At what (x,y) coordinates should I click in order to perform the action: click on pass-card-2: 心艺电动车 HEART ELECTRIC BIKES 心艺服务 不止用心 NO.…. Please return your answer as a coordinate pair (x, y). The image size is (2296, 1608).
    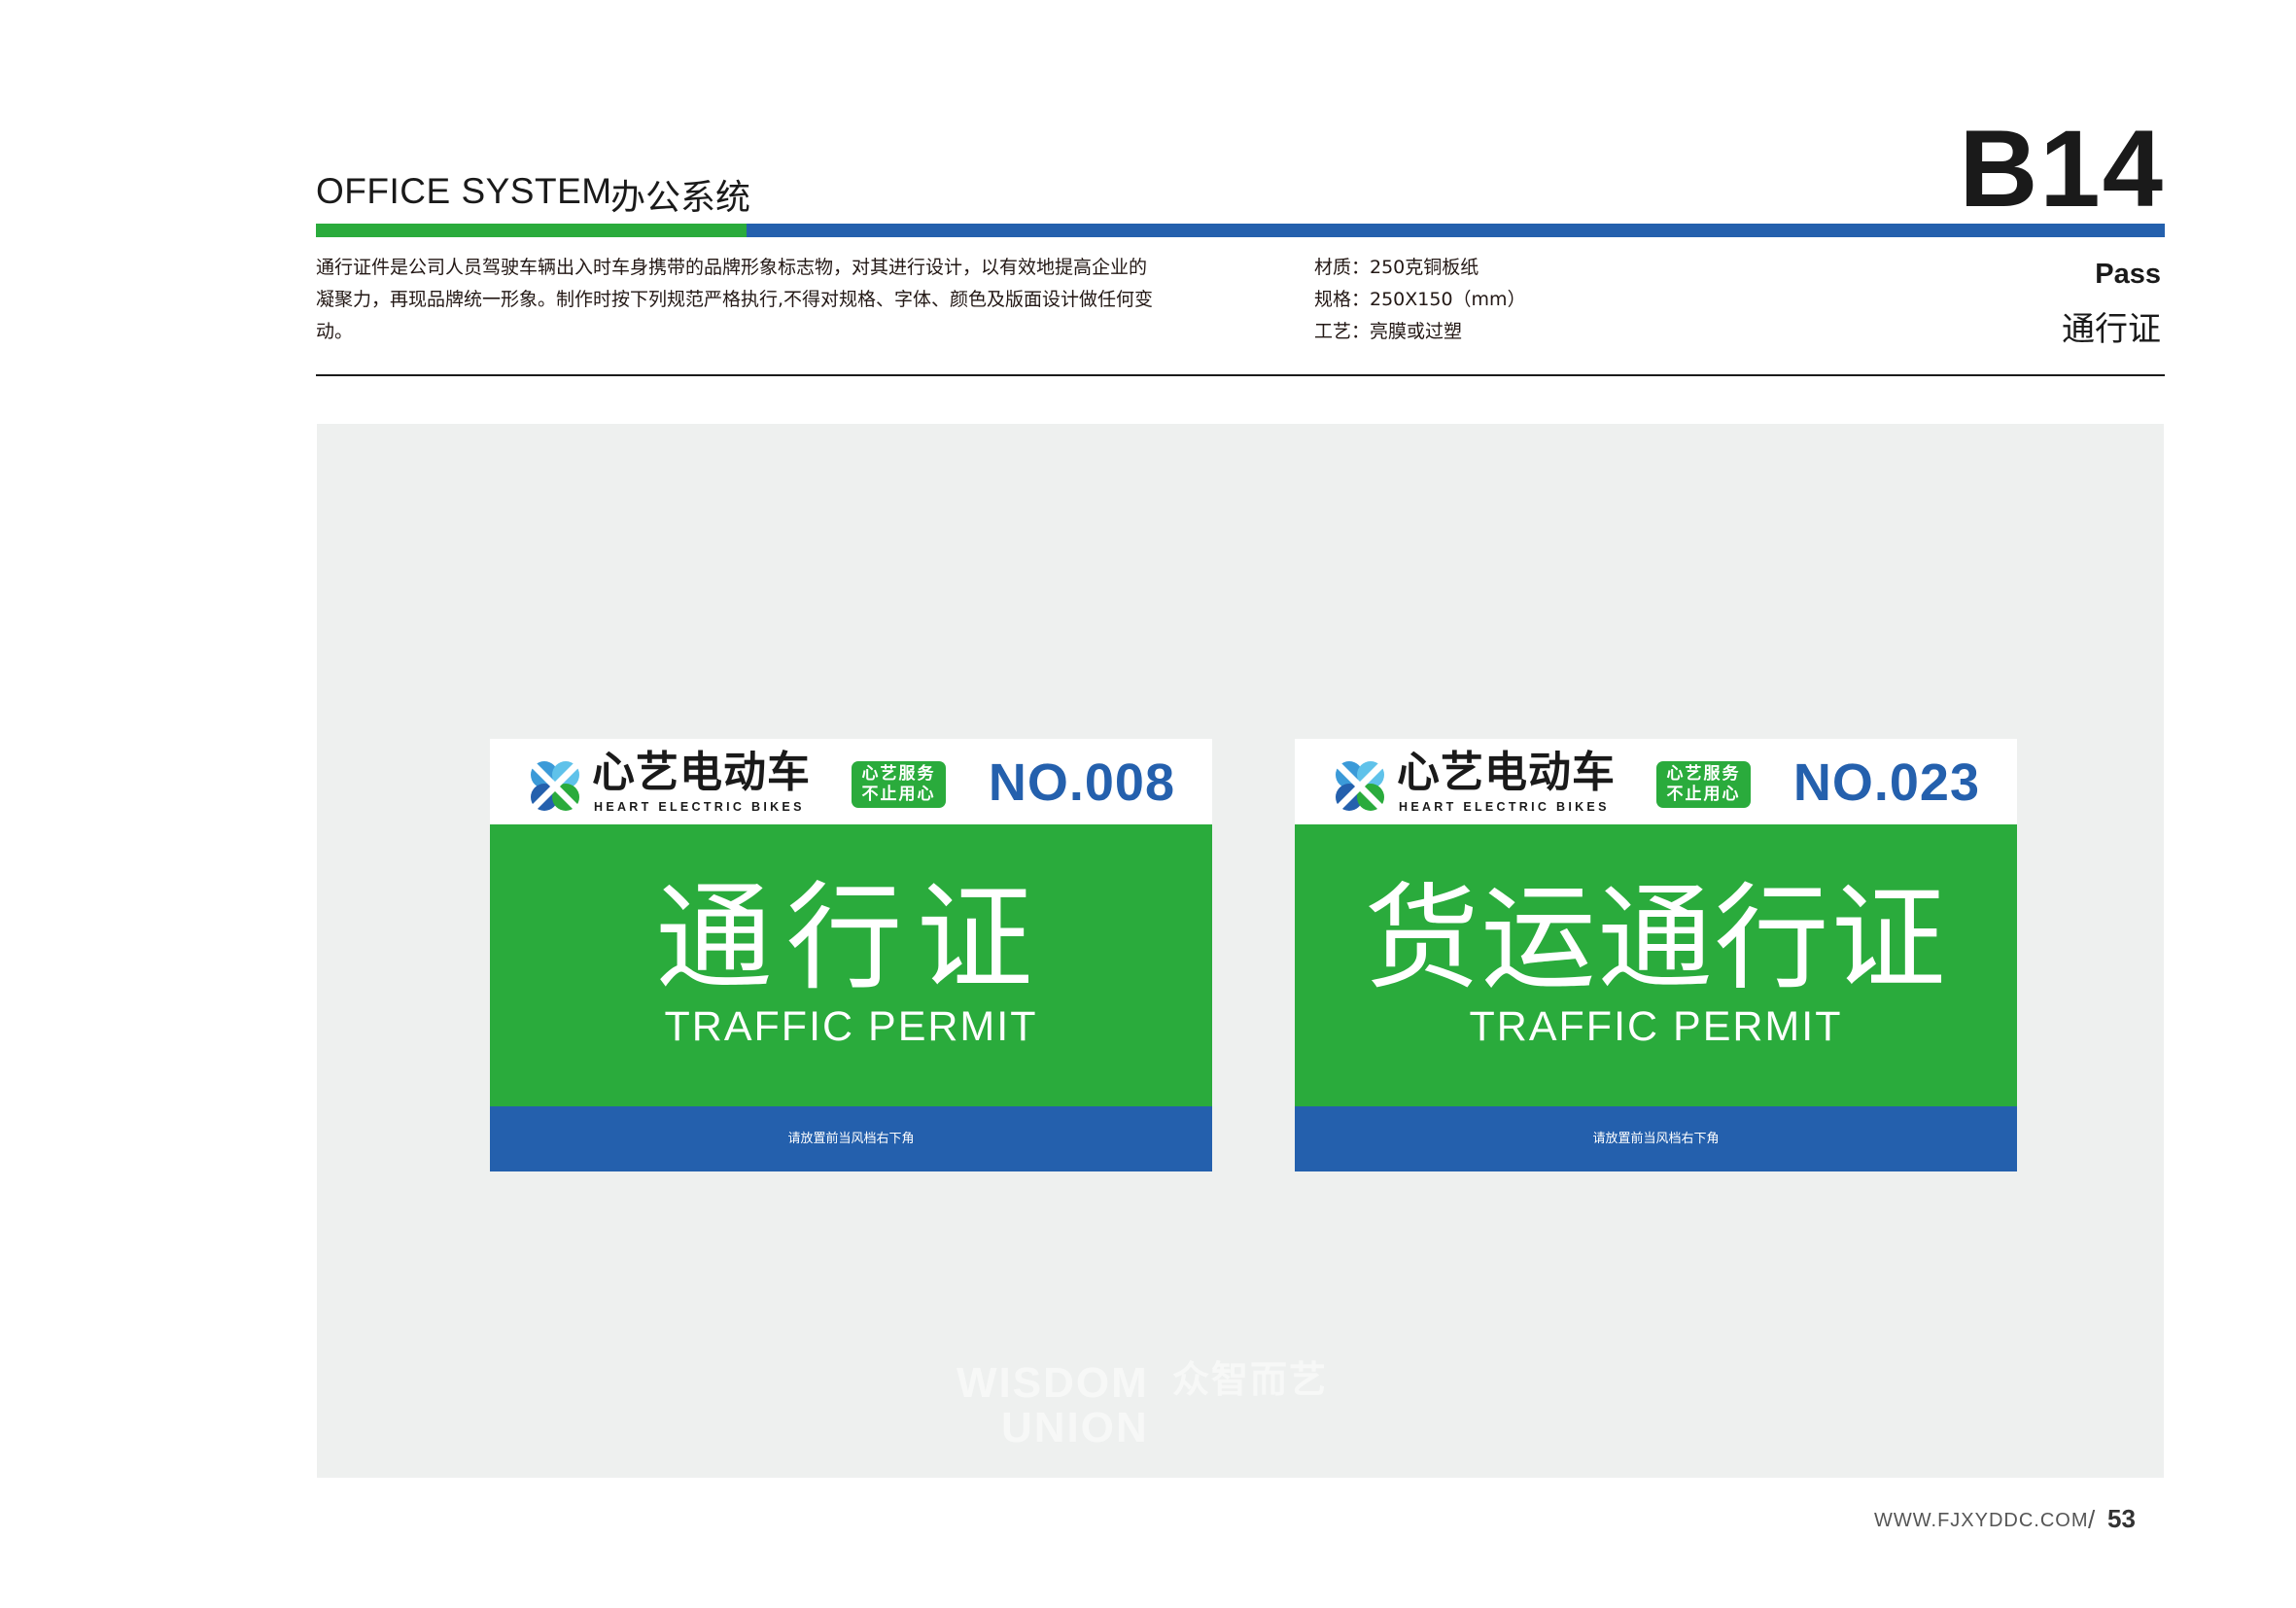
    Looking at the image, I should click on (1656, 955).